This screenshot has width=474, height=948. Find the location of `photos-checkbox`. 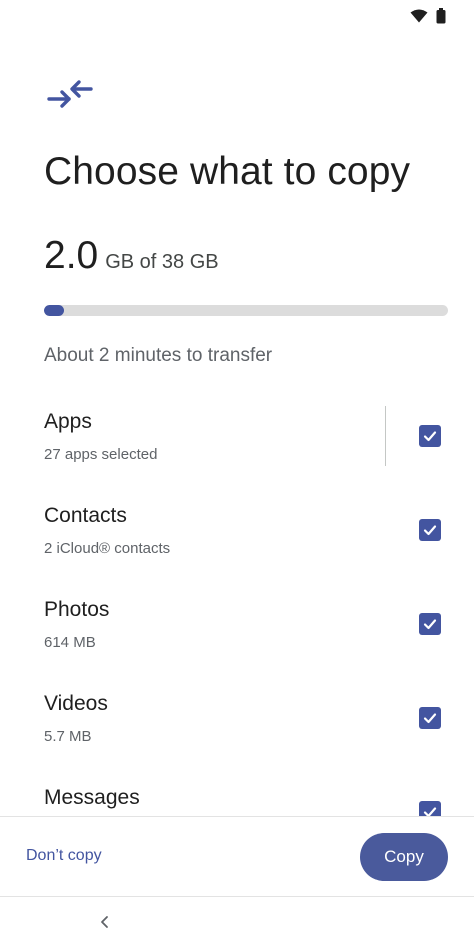

photos-checkbox is located at coordinates (430, 624).